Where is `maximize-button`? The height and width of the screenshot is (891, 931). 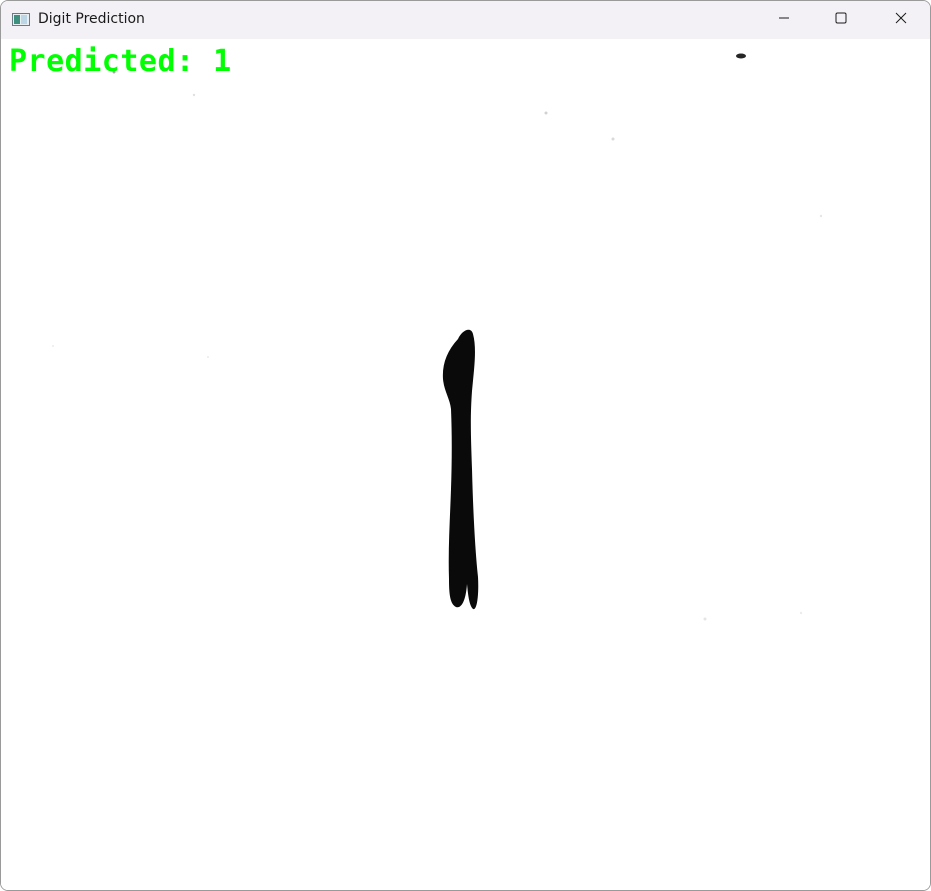
maximize-button is located at coordinates (841, 20).